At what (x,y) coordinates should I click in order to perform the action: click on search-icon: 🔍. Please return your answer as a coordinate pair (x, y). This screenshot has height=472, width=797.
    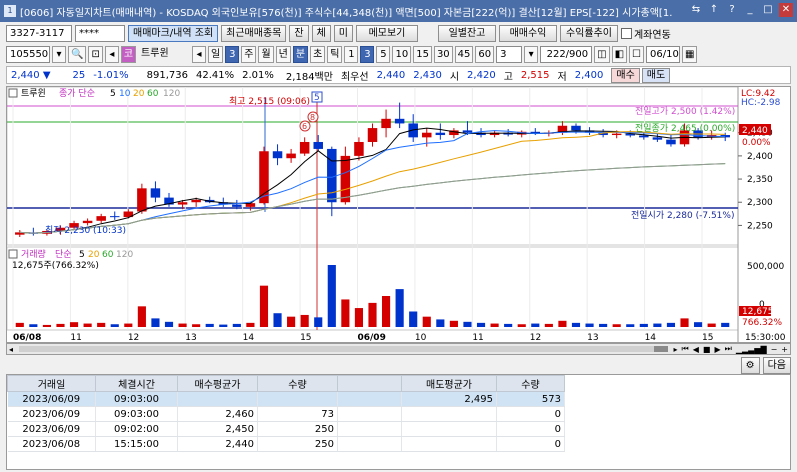
    Looking at the image, I should click on (77, 54).